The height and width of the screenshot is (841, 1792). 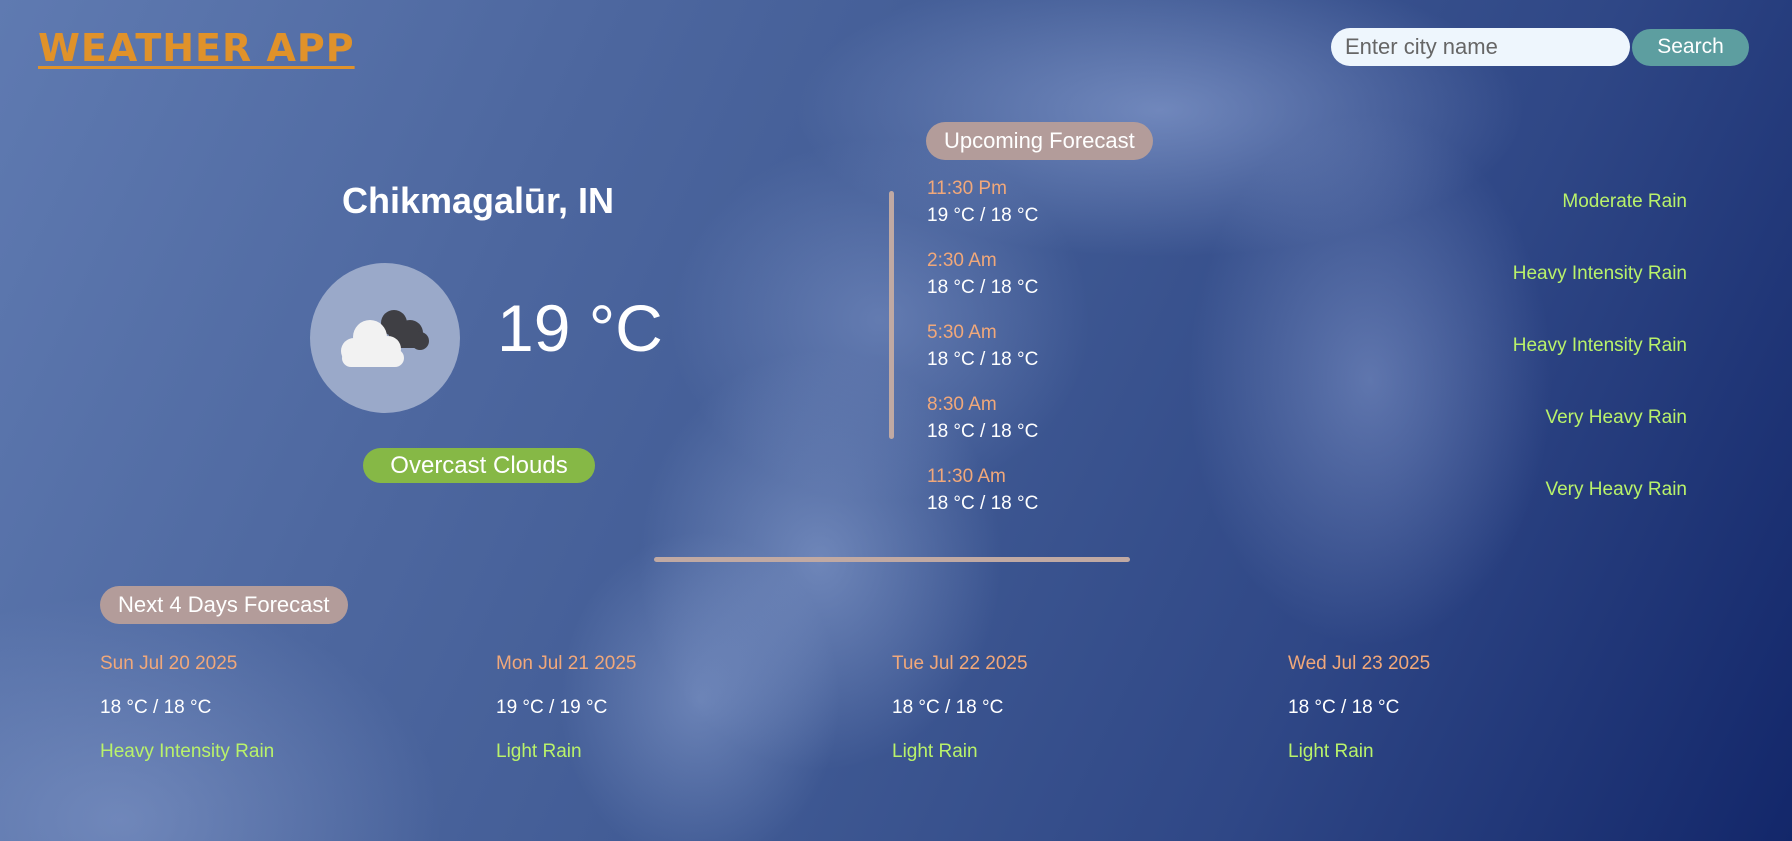 I want to click on forecast-condition: Moderate Rain, so click(x=1624, y=201).